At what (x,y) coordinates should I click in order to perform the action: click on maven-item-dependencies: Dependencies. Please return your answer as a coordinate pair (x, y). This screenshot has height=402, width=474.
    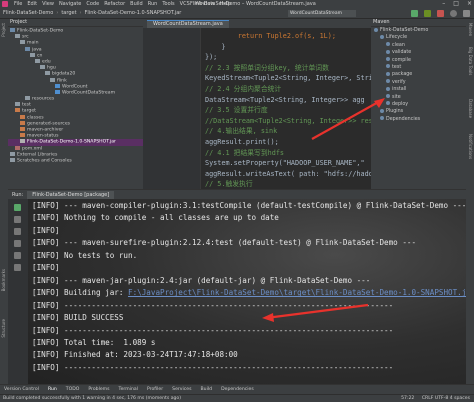
    Looking at the image, I should click on (418, 119).